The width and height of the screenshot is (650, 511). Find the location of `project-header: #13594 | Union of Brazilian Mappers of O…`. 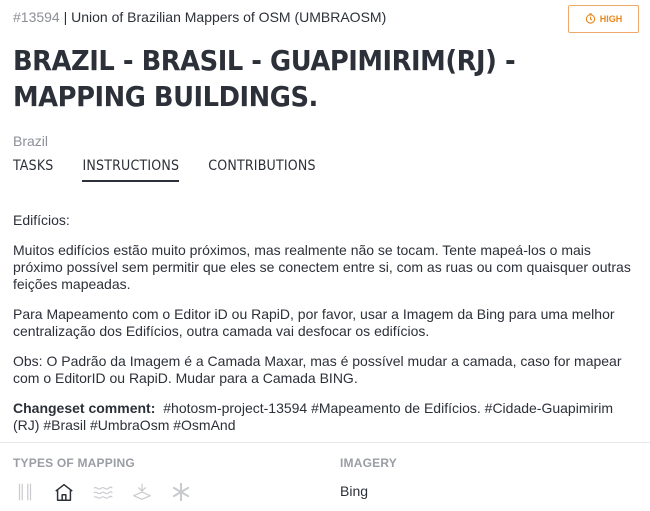

project-header: #13594 | Union of Brazilian Mappers of O… is located at coordinates (199, 17).